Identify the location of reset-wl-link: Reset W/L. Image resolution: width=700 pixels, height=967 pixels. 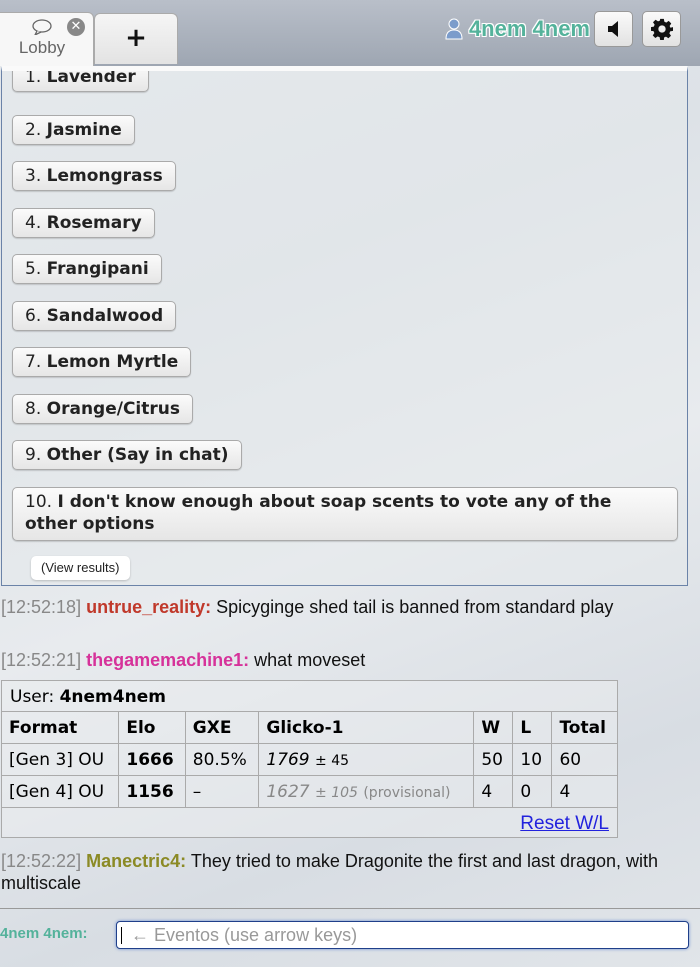
(564, 824).